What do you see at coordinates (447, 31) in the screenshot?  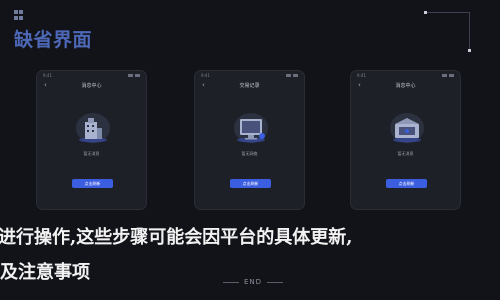 I see `corner-frame-decoration` at bounding box center [447, 31].